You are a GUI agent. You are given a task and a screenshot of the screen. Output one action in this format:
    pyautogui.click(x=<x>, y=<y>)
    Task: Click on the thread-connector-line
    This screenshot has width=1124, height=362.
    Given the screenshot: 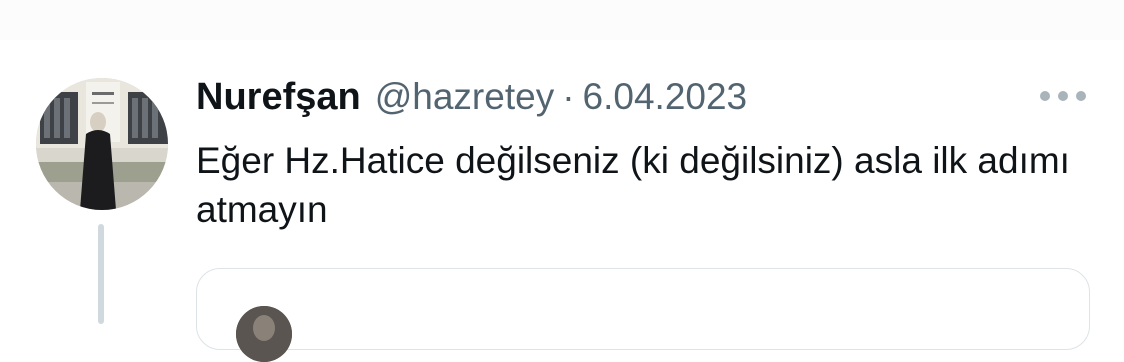 What is the action you would take?
    pyautogui.click(x=101, y=274)
    